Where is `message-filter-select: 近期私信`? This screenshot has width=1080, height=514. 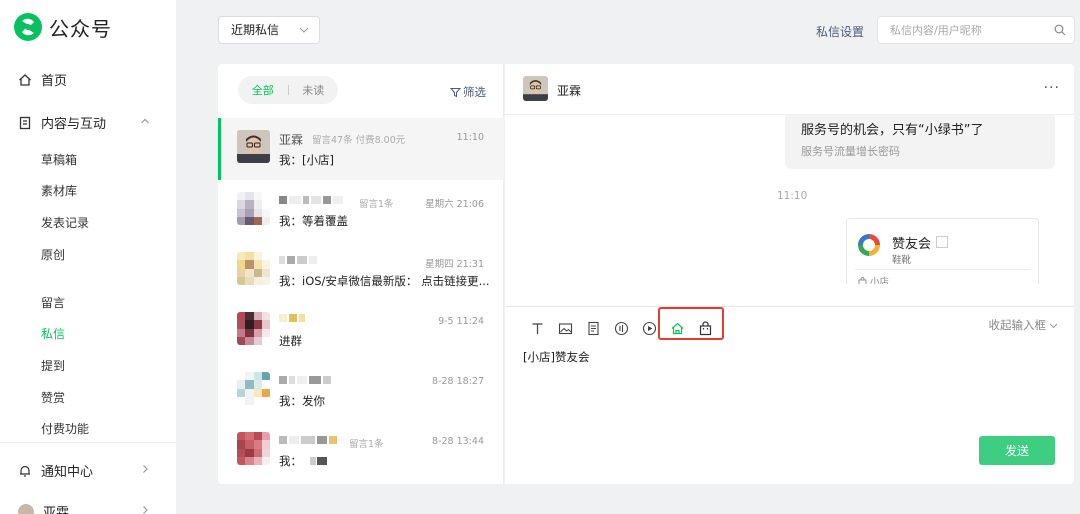 message-filter-select: 近期私信 is located at coordinates (269, 30).